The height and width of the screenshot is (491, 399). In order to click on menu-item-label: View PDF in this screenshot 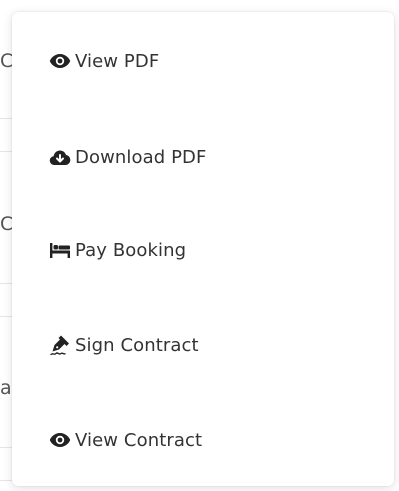, I will do `click(117, 61)`.